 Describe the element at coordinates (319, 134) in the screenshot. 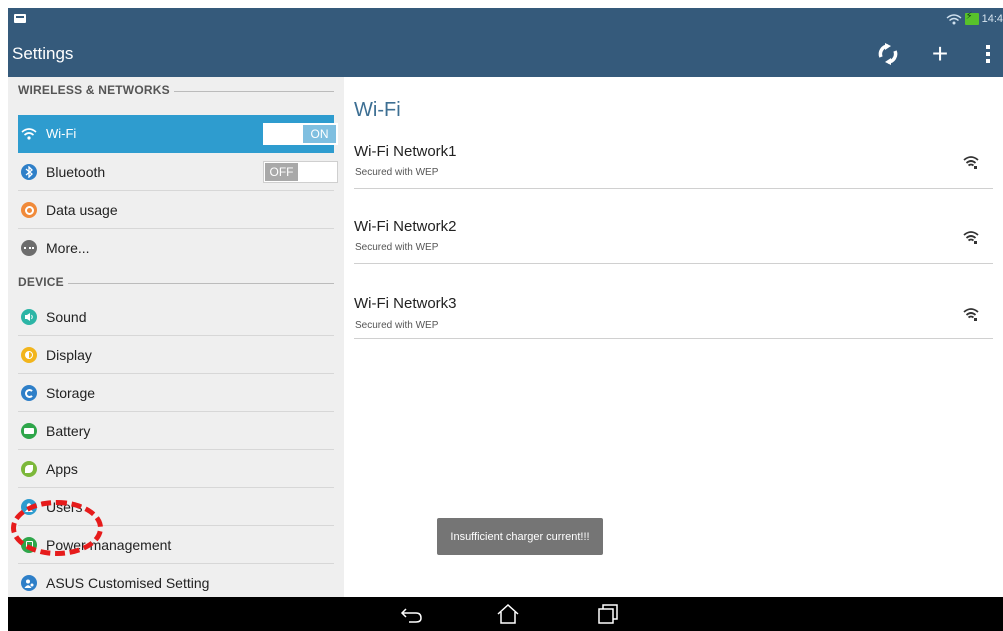

I see `toggle-state: ON` at that location.